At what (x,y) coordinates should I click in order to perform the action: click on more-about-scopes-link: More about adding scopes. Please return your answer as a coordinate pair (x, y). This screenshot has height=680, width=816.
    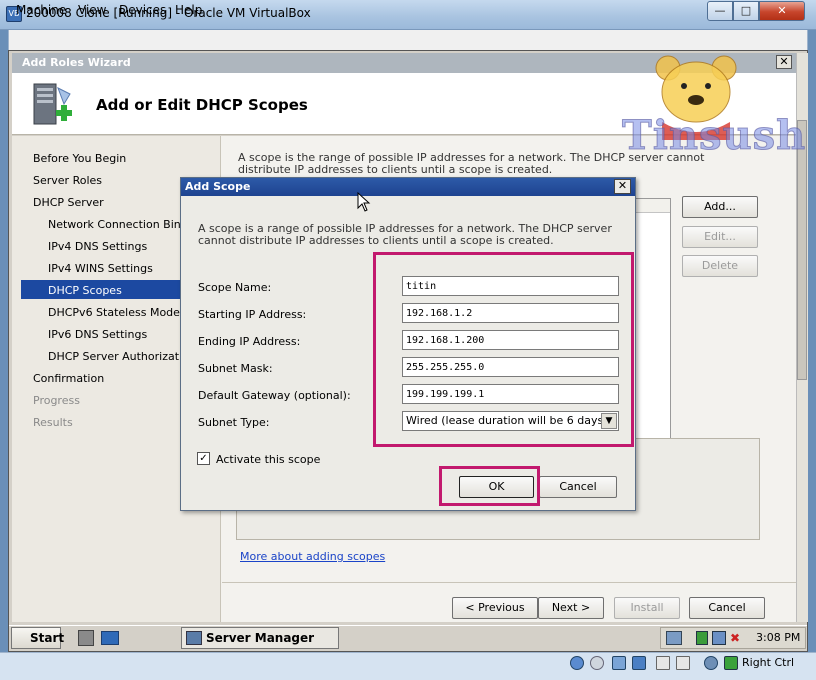
    Looking at the image, I should click on (312, 556).